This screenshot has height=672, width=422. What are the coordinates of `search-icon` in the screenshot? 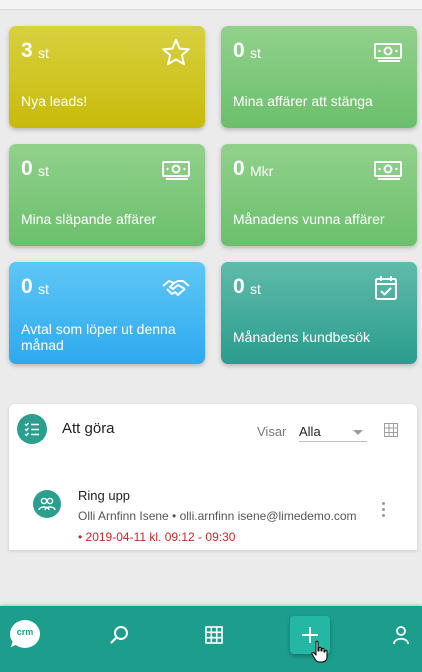 It's located at (120, 635).